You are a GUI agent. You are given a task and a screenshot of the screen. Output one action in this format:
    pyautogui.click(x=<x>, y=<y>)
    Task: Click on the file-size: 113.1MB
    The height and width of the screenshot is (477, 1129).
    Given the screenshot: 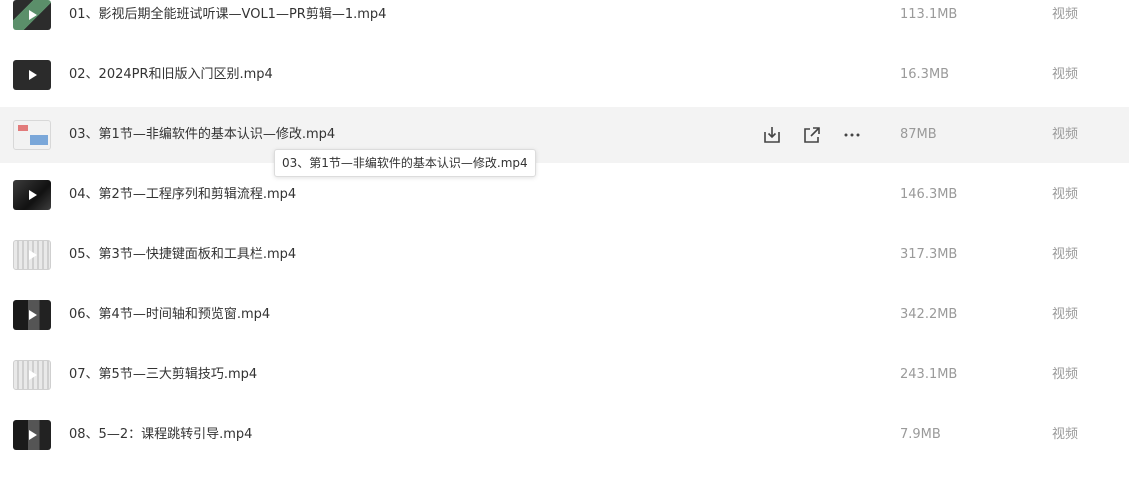 What is the action you would take?
    pyautogui.click(x=929, y=14)
    